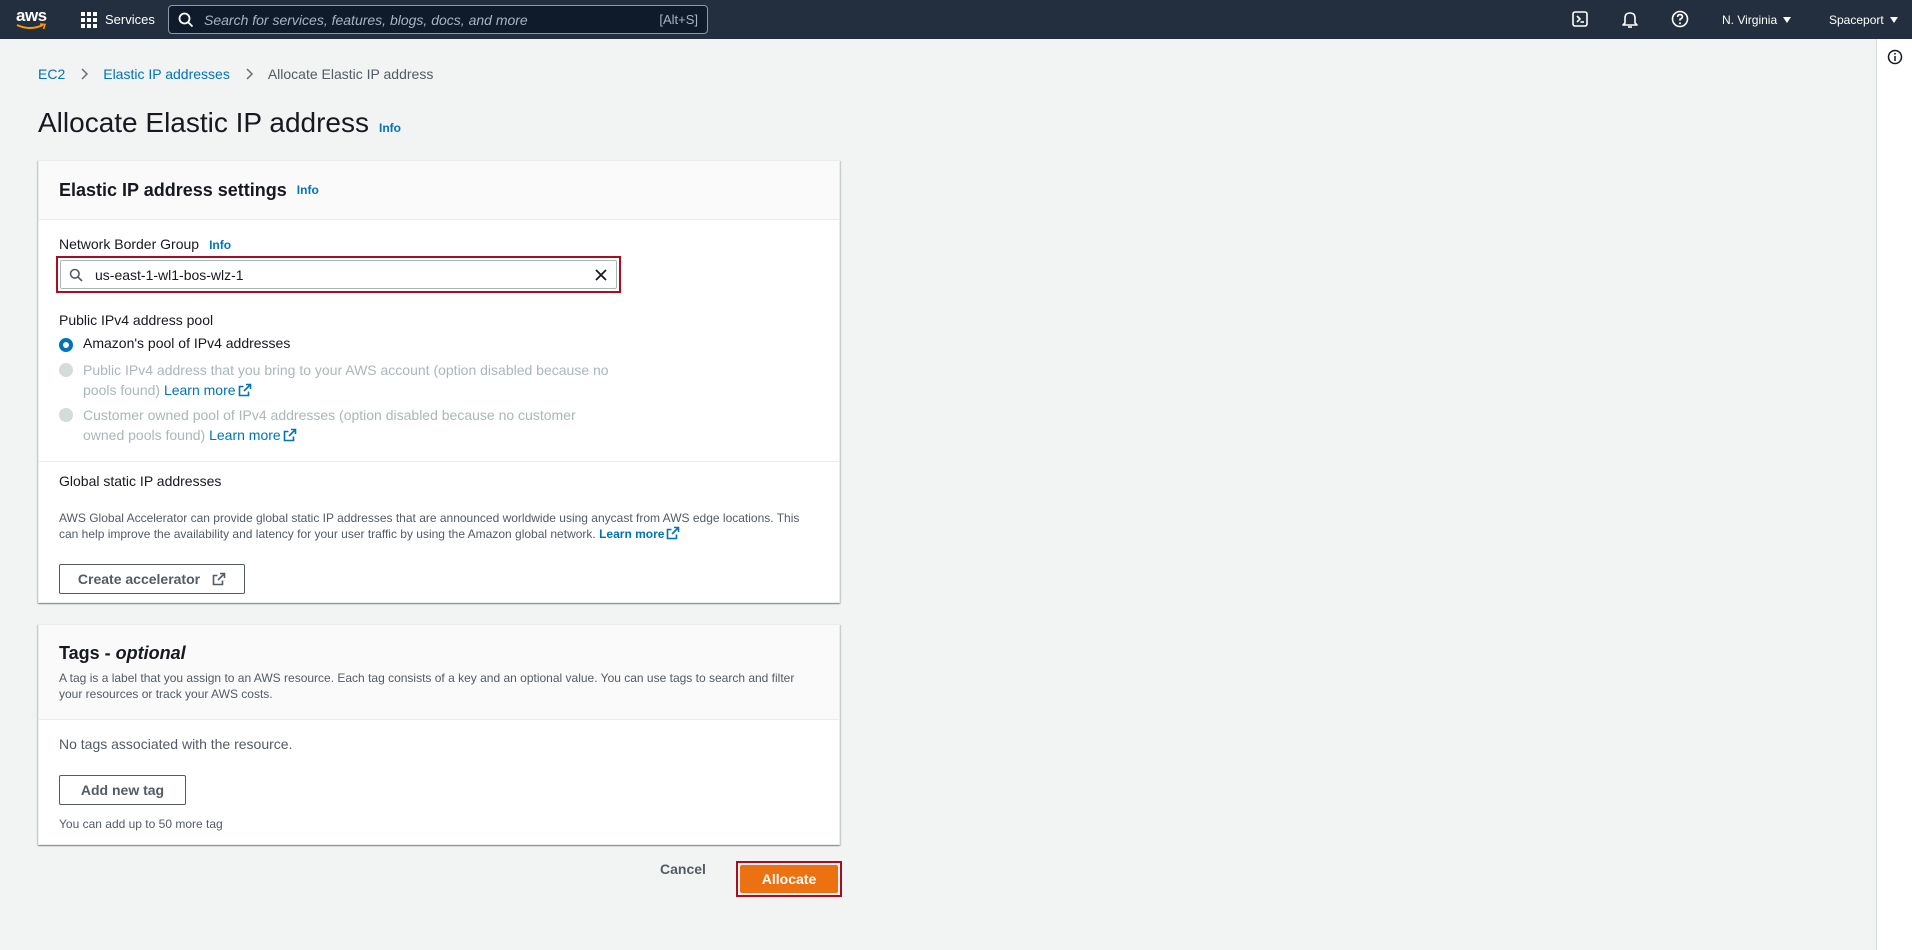  Describe the element at coordinates (176, 744) in the screenshot. I see `no-tags-message: No tags associated with the resource.` at that location.